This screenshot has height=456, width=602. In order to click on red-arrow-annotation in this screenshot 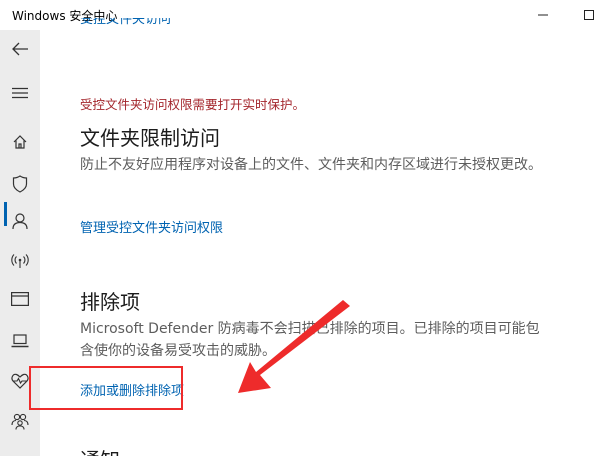, I will do `click(294, 346)`.